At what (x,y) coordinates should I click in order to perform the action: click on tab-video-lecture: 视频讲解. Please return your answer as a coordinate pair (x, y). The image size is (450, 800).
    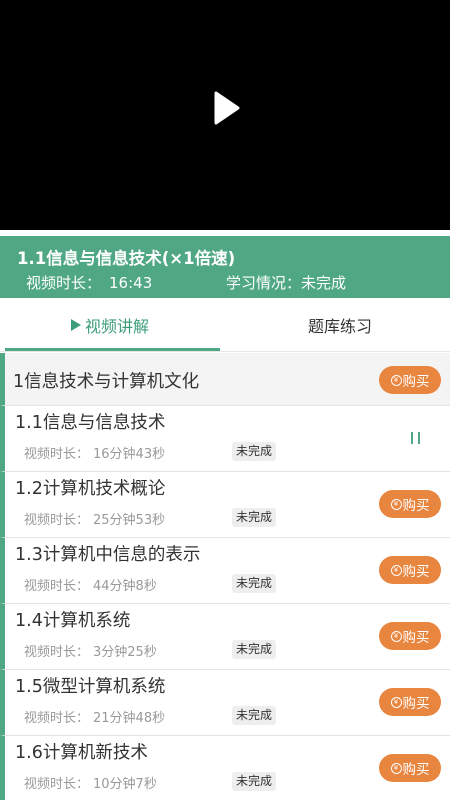
    Looking at the image, I should click on (110, 325).